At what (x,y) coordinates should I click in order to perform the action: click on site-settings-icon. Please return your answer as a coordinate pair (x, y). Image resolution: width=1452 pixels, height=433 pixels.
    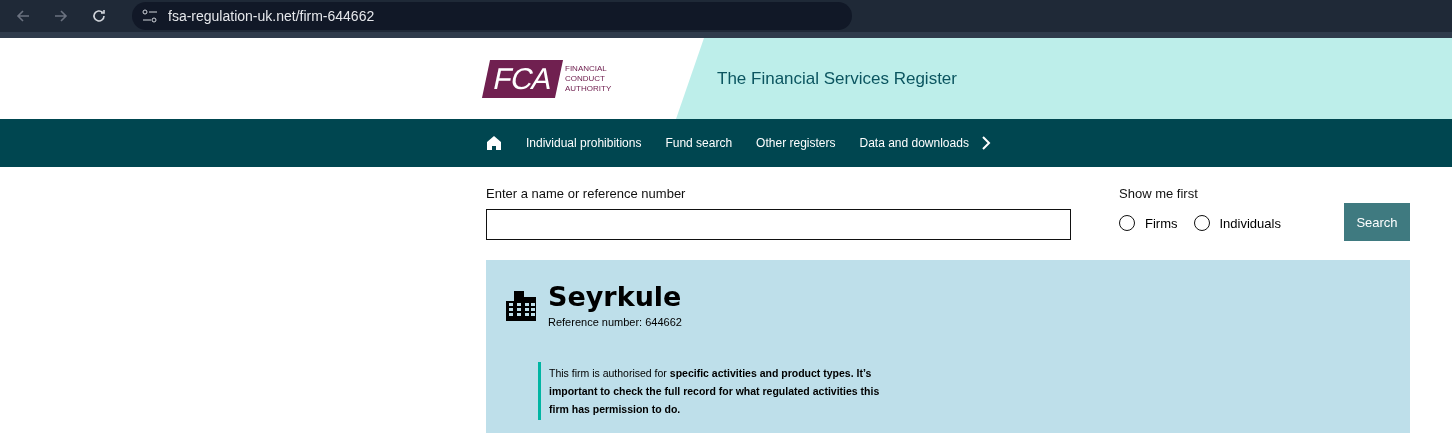
    Looking at the image, I should click on (150, 16).